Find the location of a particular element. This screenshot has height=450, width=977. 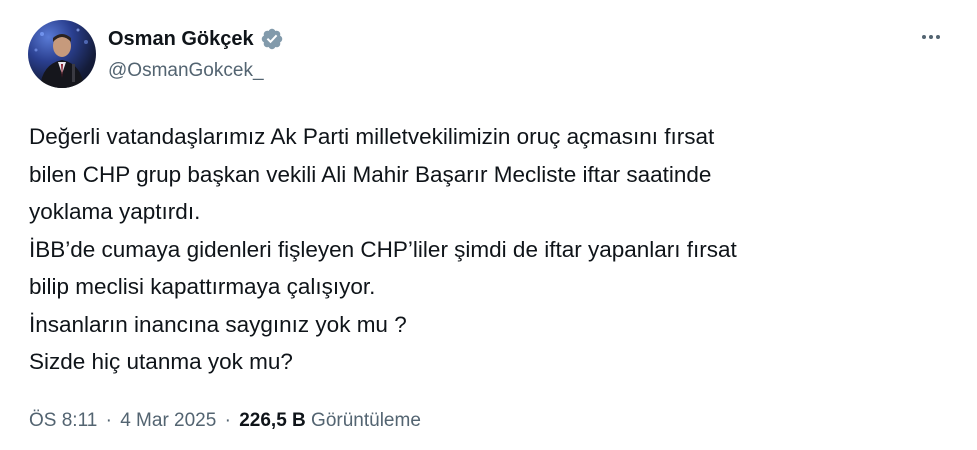

author-display-name: Osman Gökçek is located at coordinates (181, 39).